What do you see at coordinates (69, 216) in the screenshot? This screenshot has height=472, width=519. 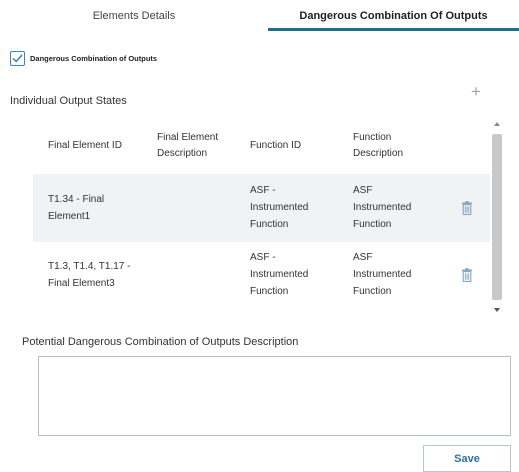 I see `cell-line: Element1` at bounding box center [69, 216].